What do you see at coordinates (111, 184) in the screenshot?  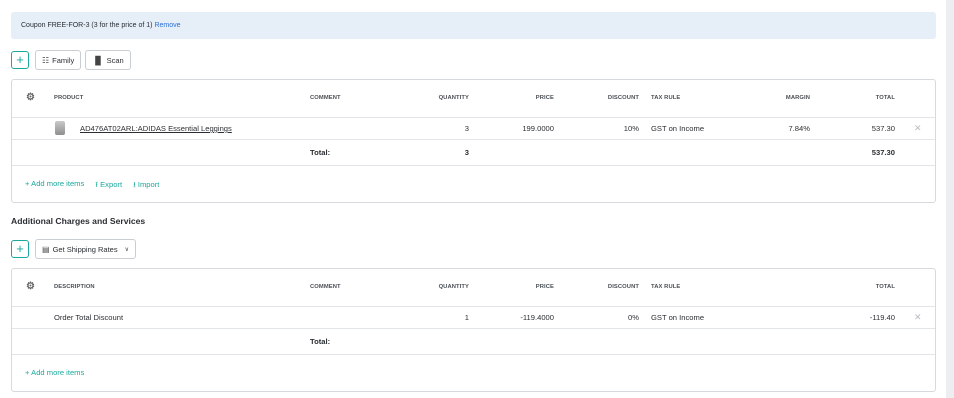 I see `export-label: Export` at bounding box center [111, 184].